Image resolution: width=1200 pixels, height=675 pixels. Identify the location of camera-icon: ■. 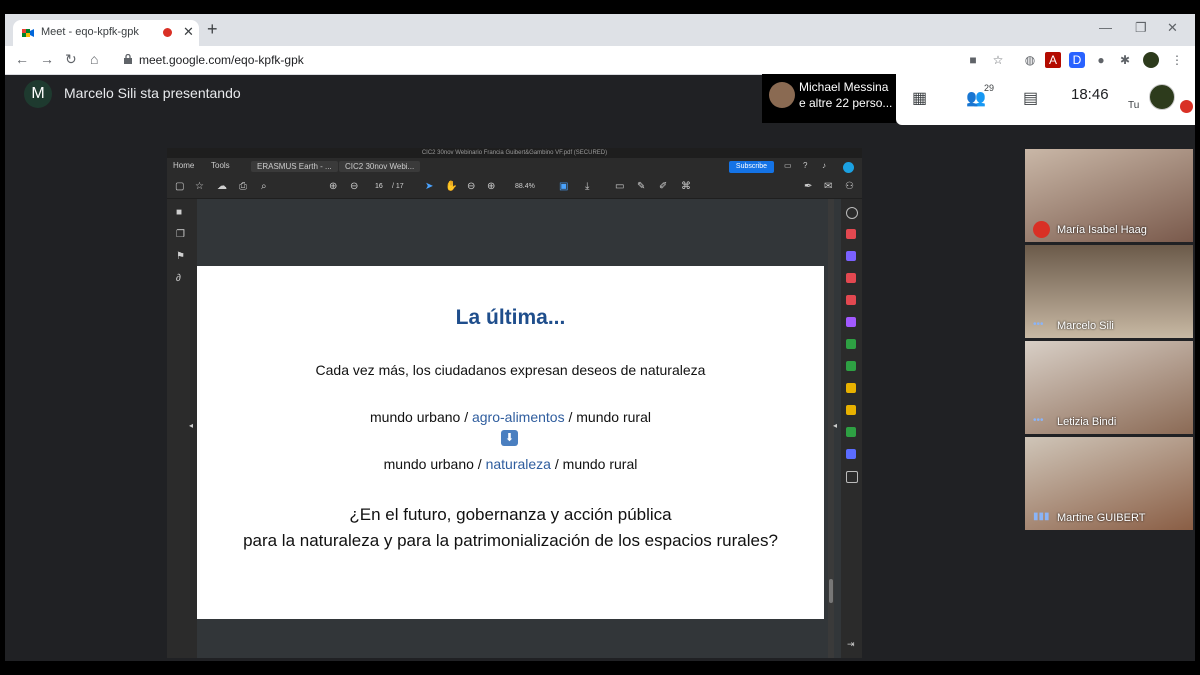
(973, 60).